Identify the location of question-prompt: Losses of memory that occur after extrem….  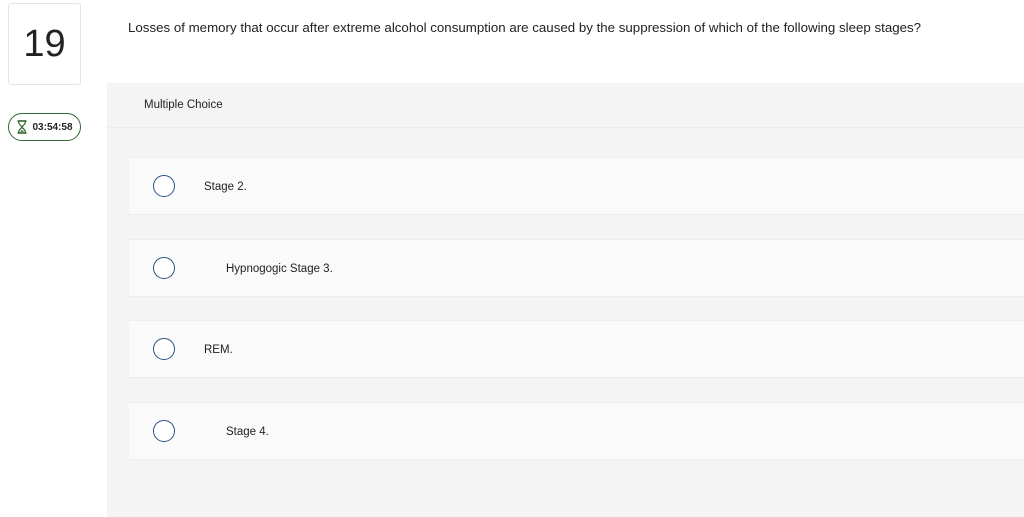
(525, 27).